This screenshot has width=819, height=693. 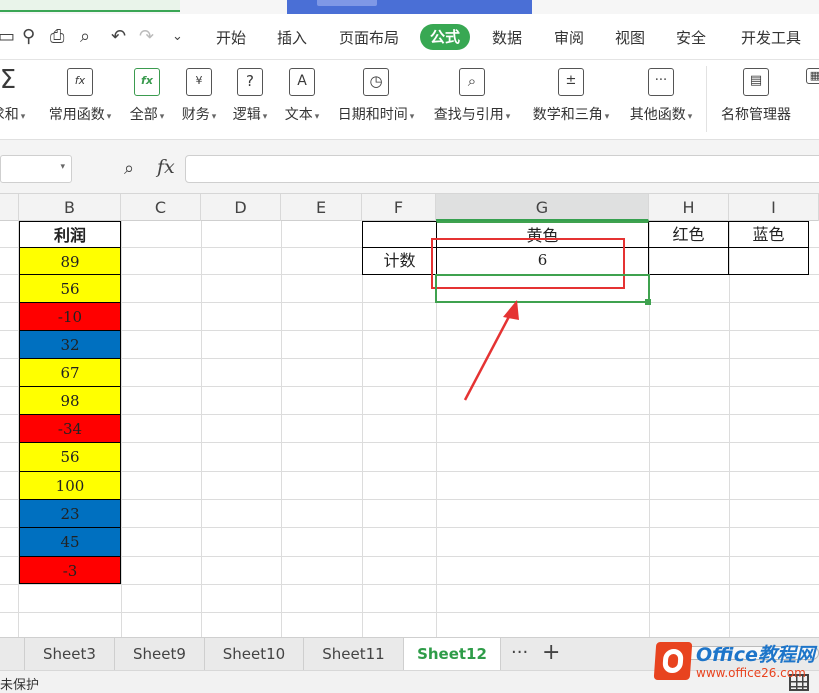 What do you see at coordinates (689, 234) in the screenshot?
I see `cell-h1-red-header: 红色` at bounding box center [689, 234].